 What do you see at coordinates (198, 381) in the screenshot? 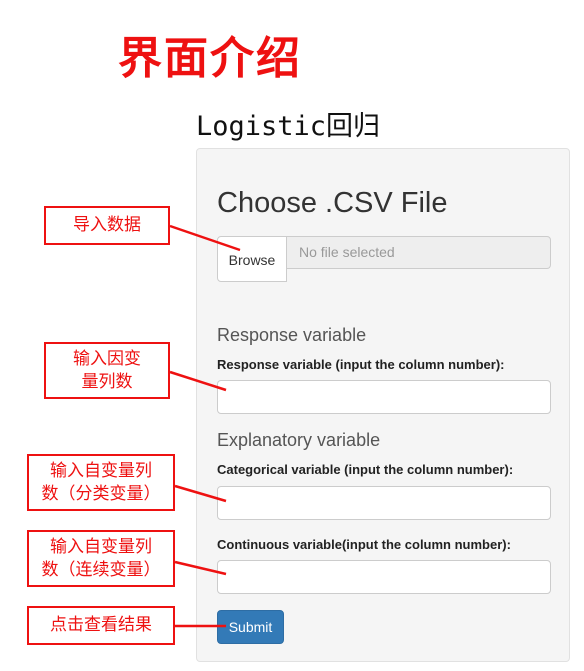
I see `arrow-response` at bounding box center [198, 381].